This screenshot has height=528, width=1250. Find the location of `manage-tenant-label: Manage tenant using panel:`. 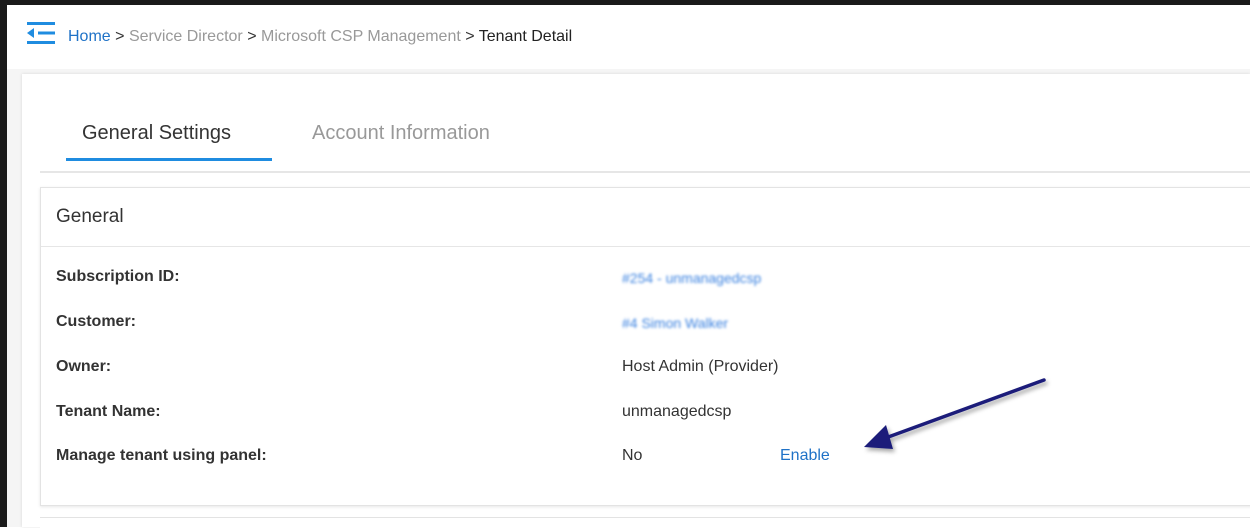

manage-tenant-label: Manage tenant using panel: is located at coordinates (161, 455).